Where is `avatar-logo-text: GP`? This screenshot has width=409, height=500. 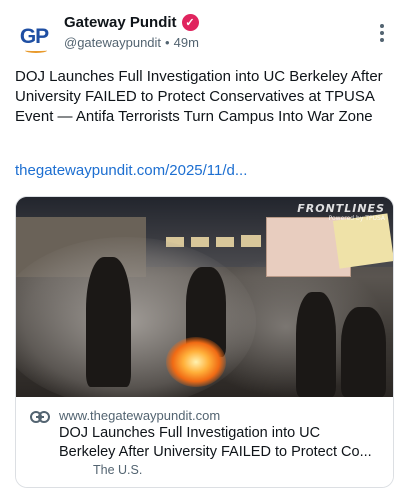 avatar-logo-text: GP is located at coordinates (34, 36).